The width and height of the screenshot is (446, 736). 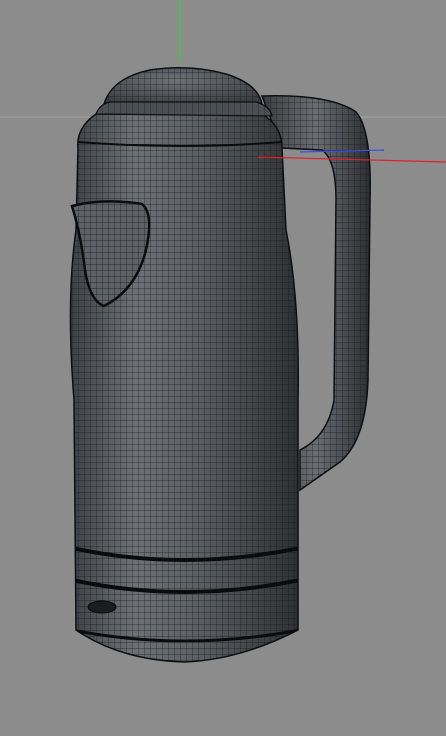 I want to click on kettle-lid, so click(x=184, y=92).